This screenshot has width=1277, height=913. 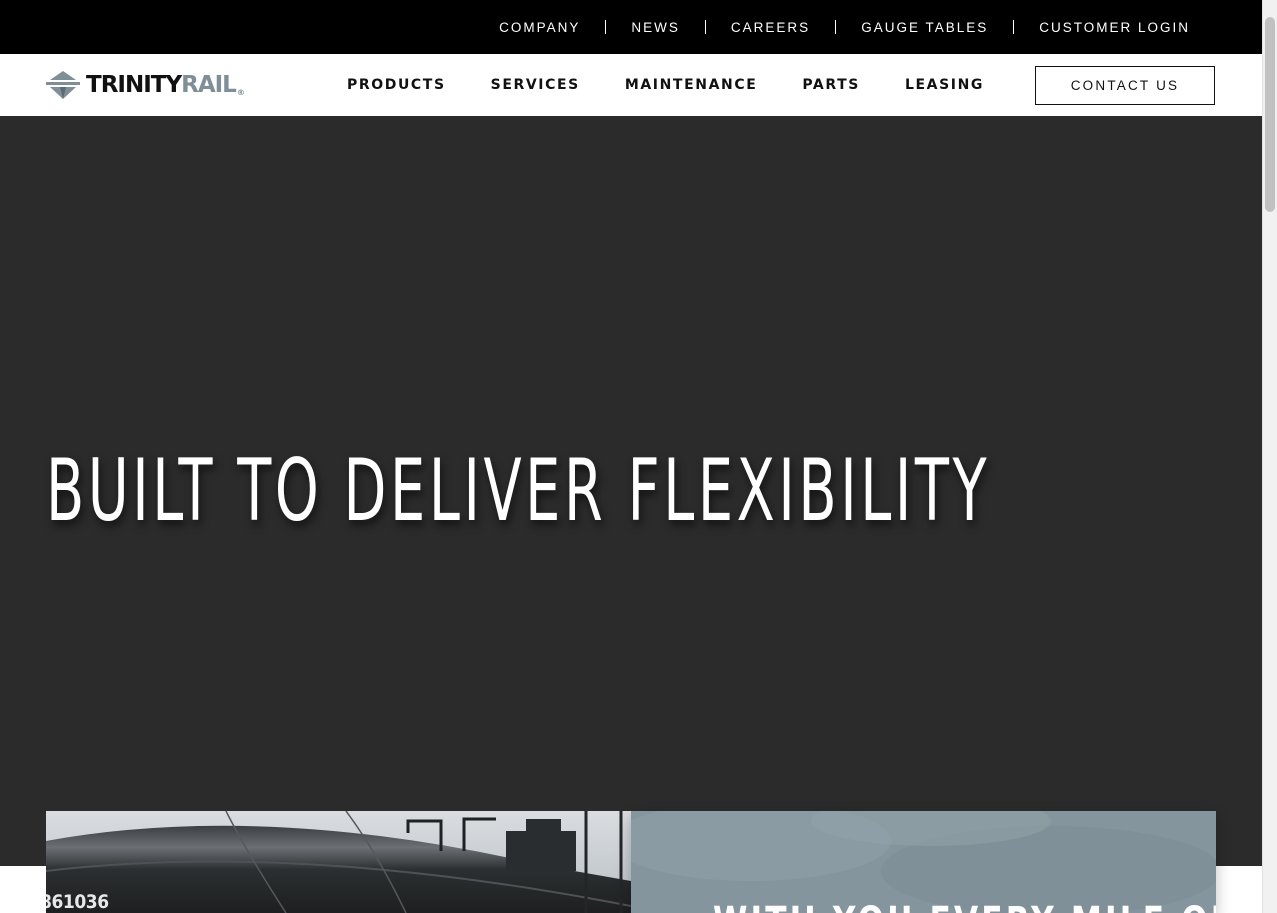 What do you see at coordinates (535, 85) in the screenshot?
I see `nav-item-services: SERVICES` at bounding box center [535, 85].